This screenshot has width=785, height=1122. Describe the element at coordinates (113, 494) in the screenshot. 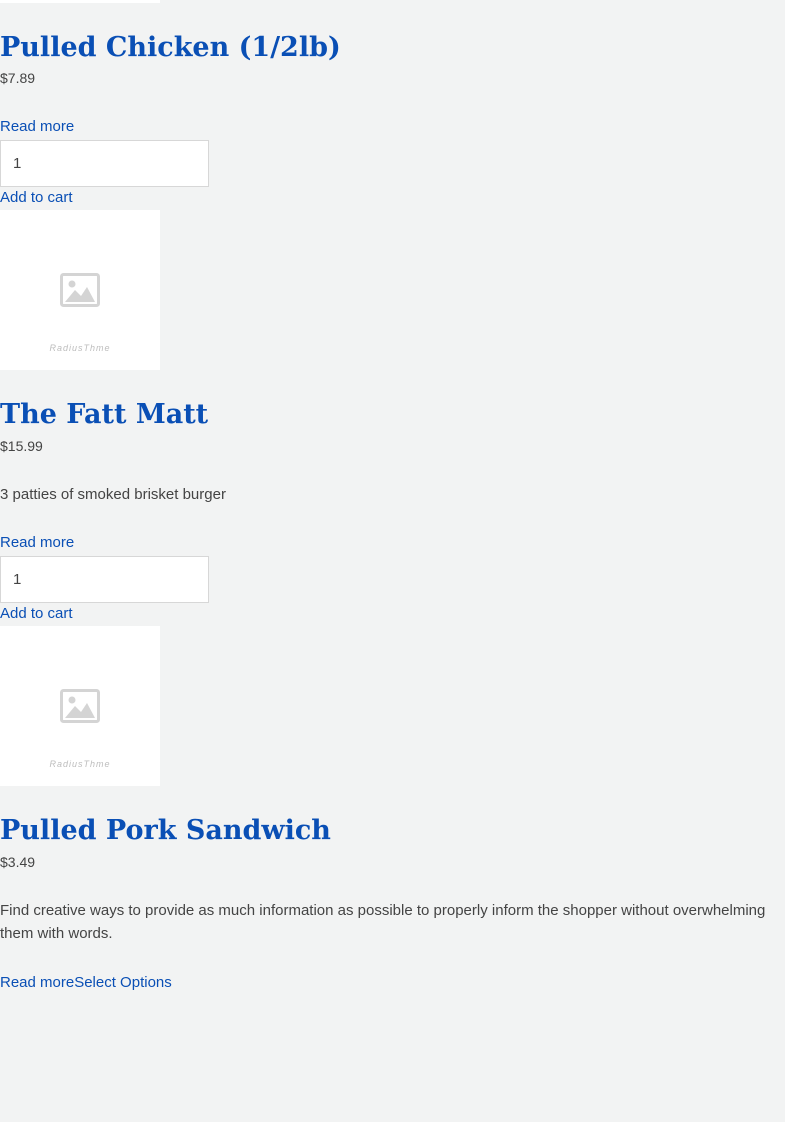

I see `product-description: 3 patties of smoked brisket burger` at that location.